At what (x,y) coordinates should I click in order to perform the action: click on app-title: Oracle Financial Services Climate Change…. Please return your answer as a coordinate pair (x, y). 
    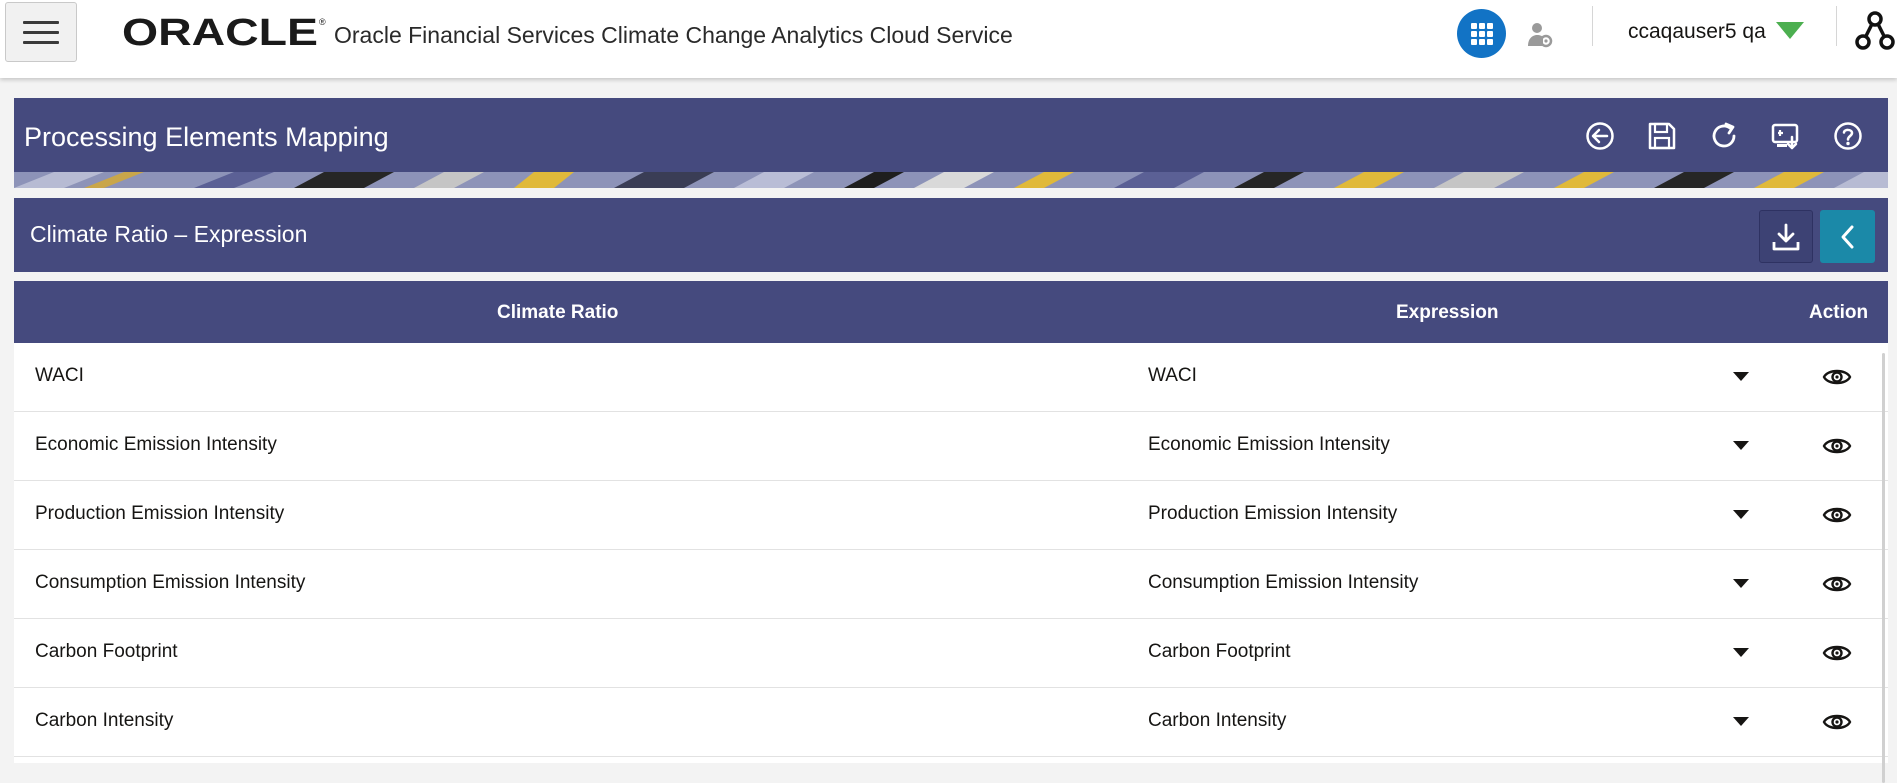
    Looking at the image, I should click on (673, 35).